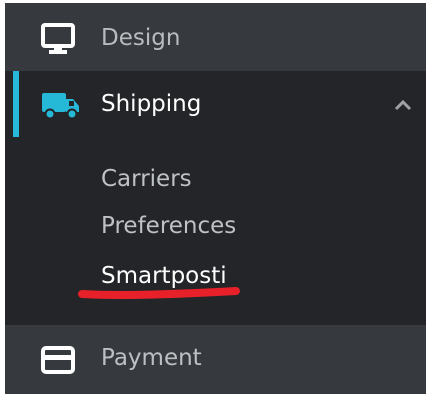  What do you see at coordinates (141, 38) in the screenshot?
I see `sidebar-item-label: Design` at bounding box center [141, 38].